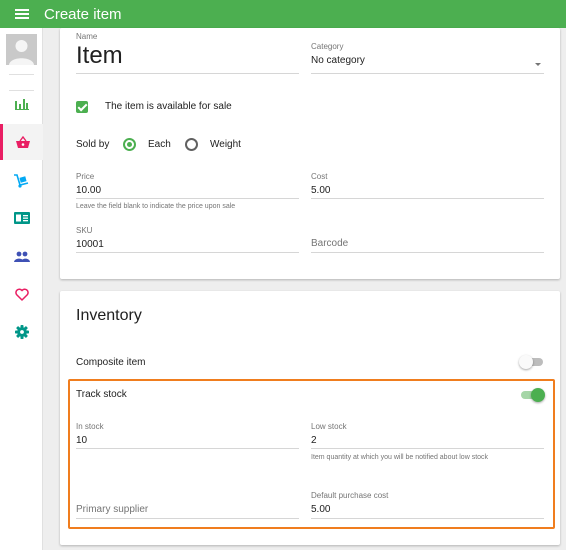  What do you see at coordinates (93, 144) in the screenshot?
I see `sold-by-label: Sold by` at bounding box center [93, 144].